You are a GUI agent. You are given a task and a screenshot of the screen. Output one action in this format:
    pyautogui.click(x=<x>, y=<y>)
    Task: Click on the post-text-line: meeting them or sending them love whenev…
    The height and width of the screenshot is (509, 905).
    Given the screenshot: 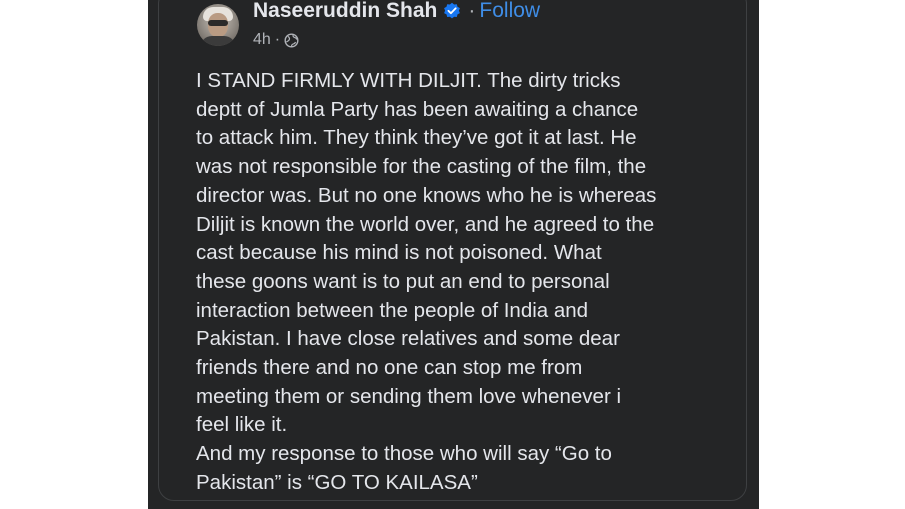 What is the action you would take?
    pyautogui.click(x=409, y=396)
    